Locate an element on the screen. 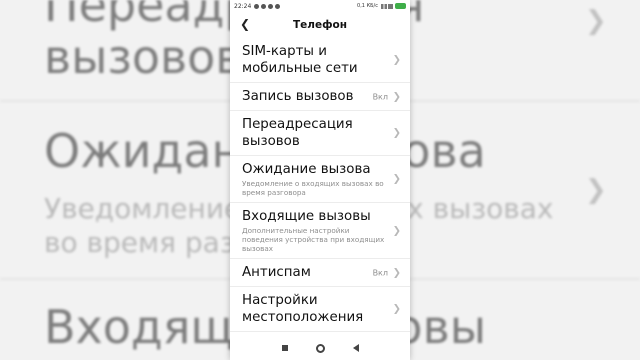 The image size is (640, 360). setting-sim-cards: SIM-карты и мобильные сети ❯ is located at coordinates (320, 60).